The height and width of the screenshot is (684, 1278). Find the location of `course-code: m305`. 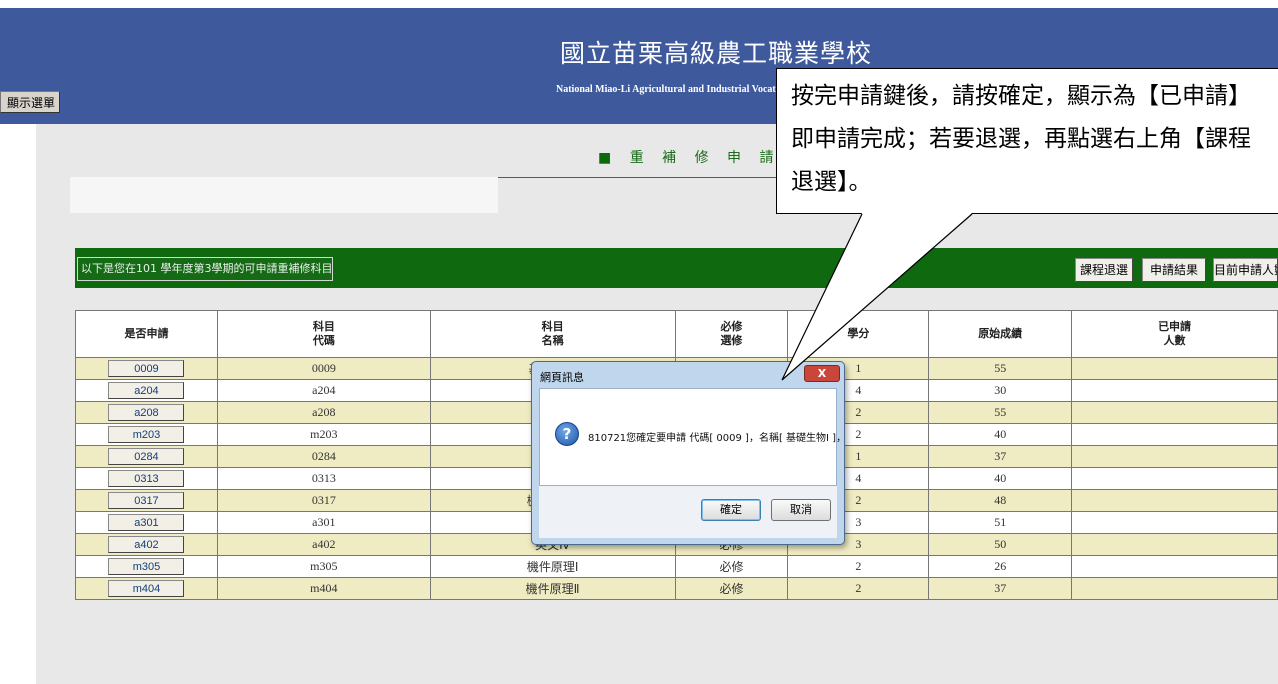

course-code: m305 is located at coordinates (323, 566).